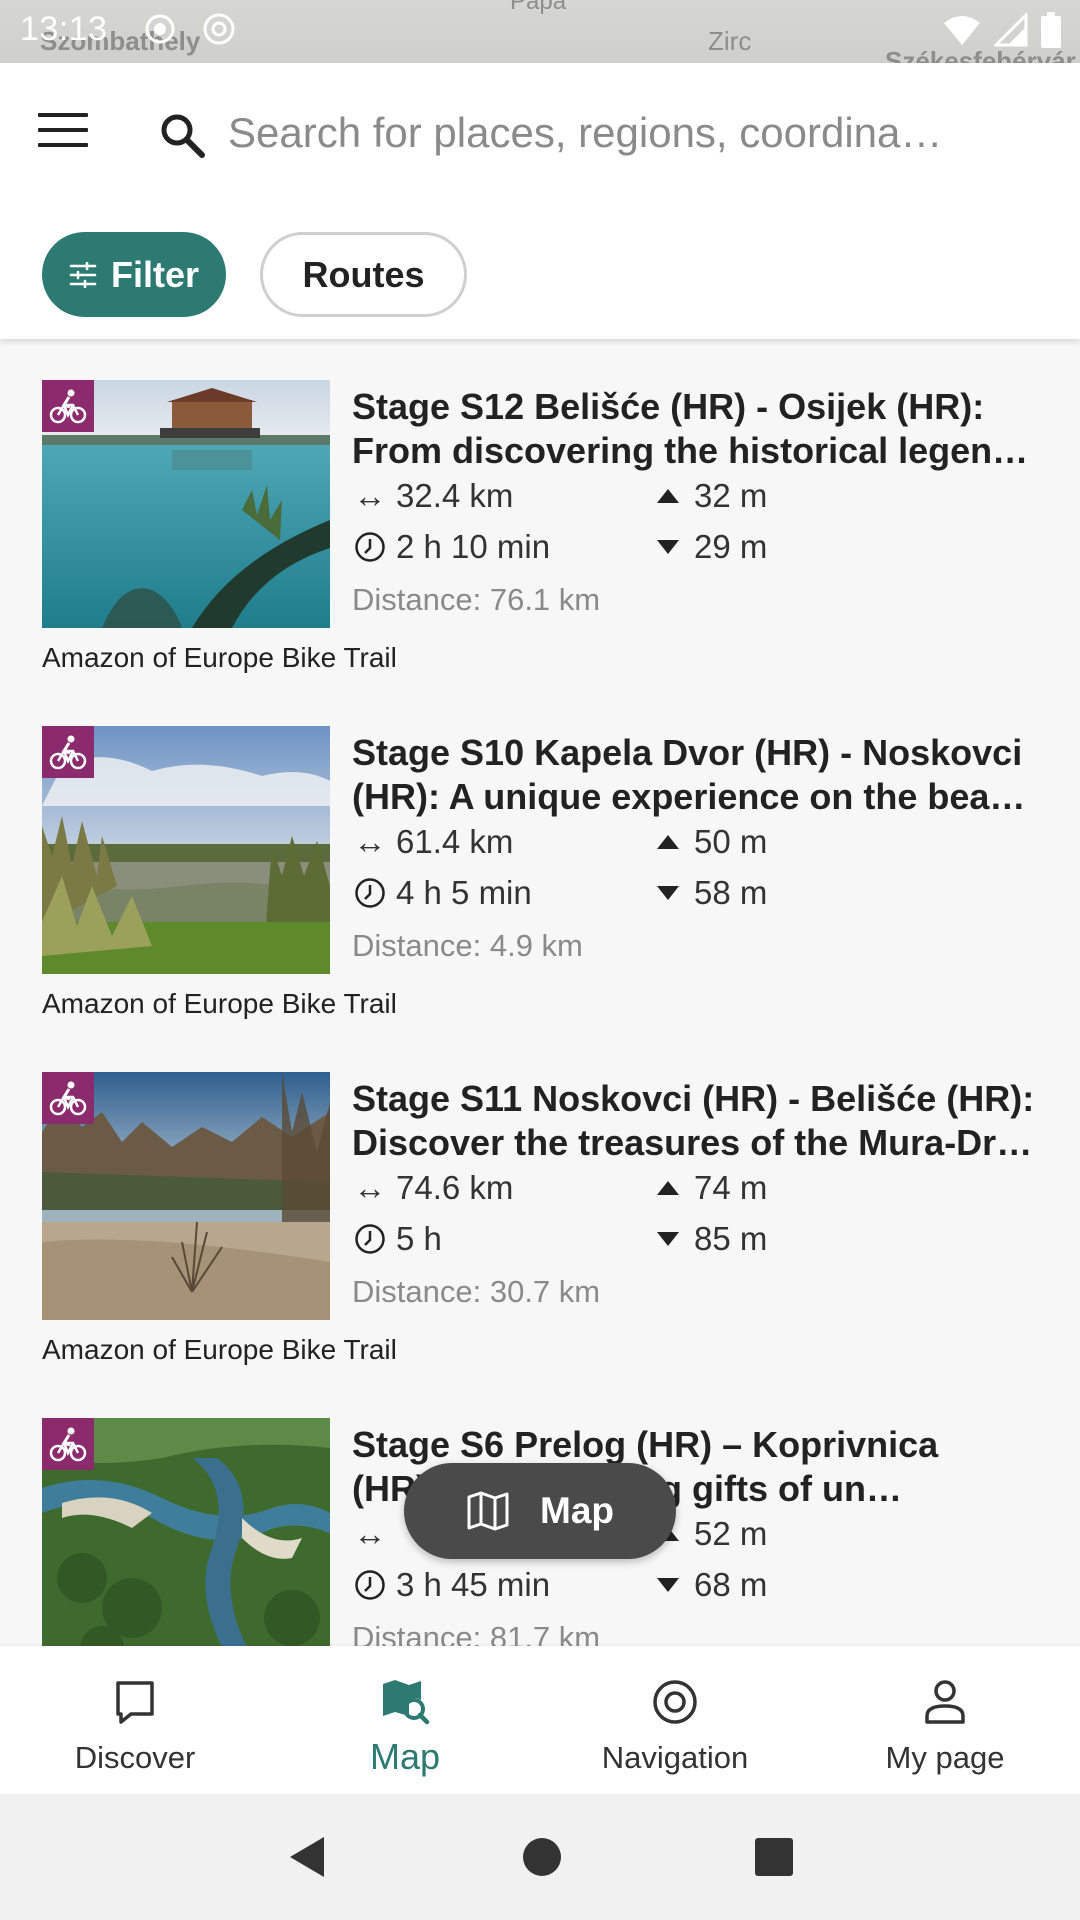  I want to click on route-descent: 85 m, so click(708, 1239).